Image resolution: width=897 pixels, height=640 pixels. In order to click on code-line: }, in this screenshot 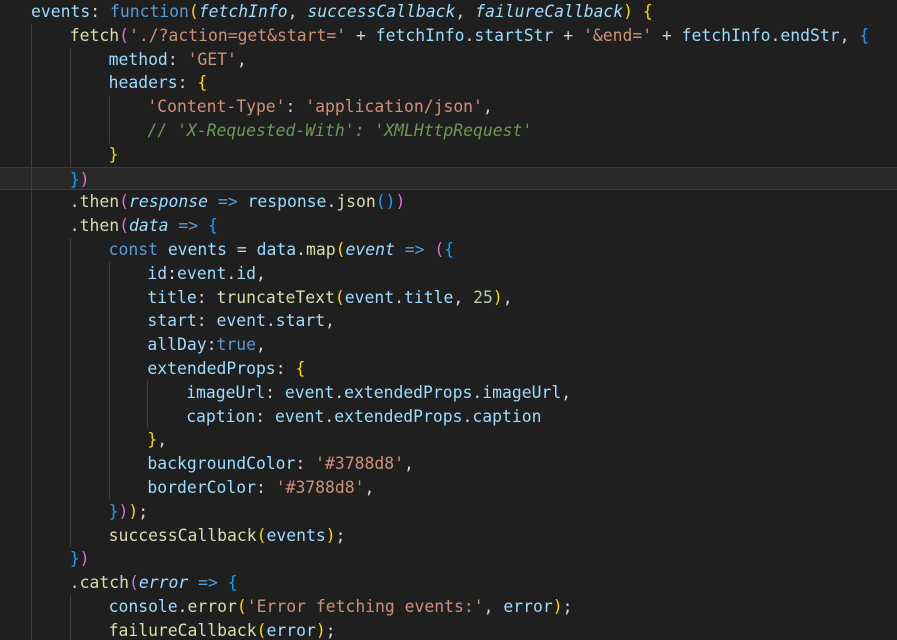, I will do `click(448, 440)`.